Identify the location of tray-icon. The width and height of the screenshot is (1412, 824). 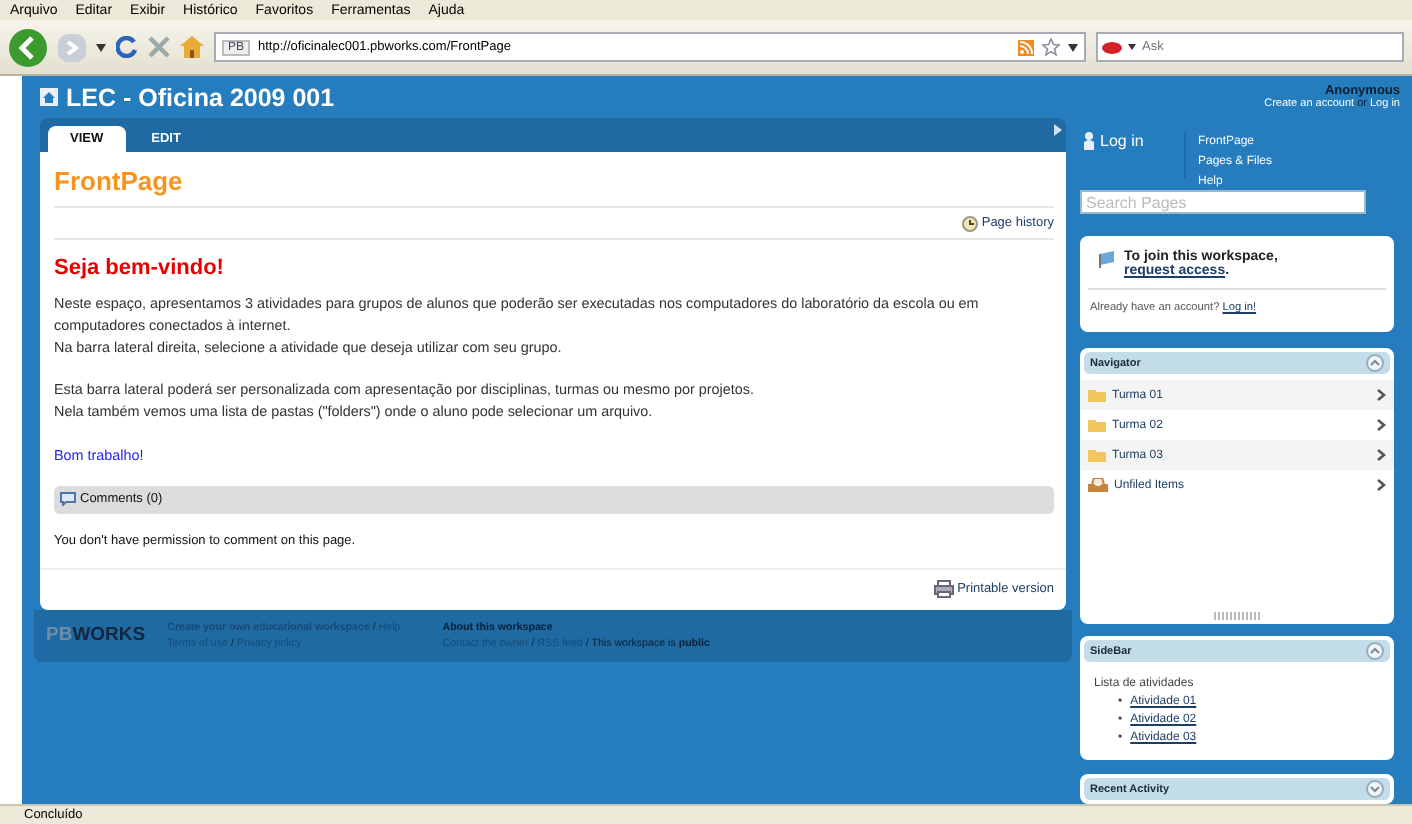
(1098, 485).